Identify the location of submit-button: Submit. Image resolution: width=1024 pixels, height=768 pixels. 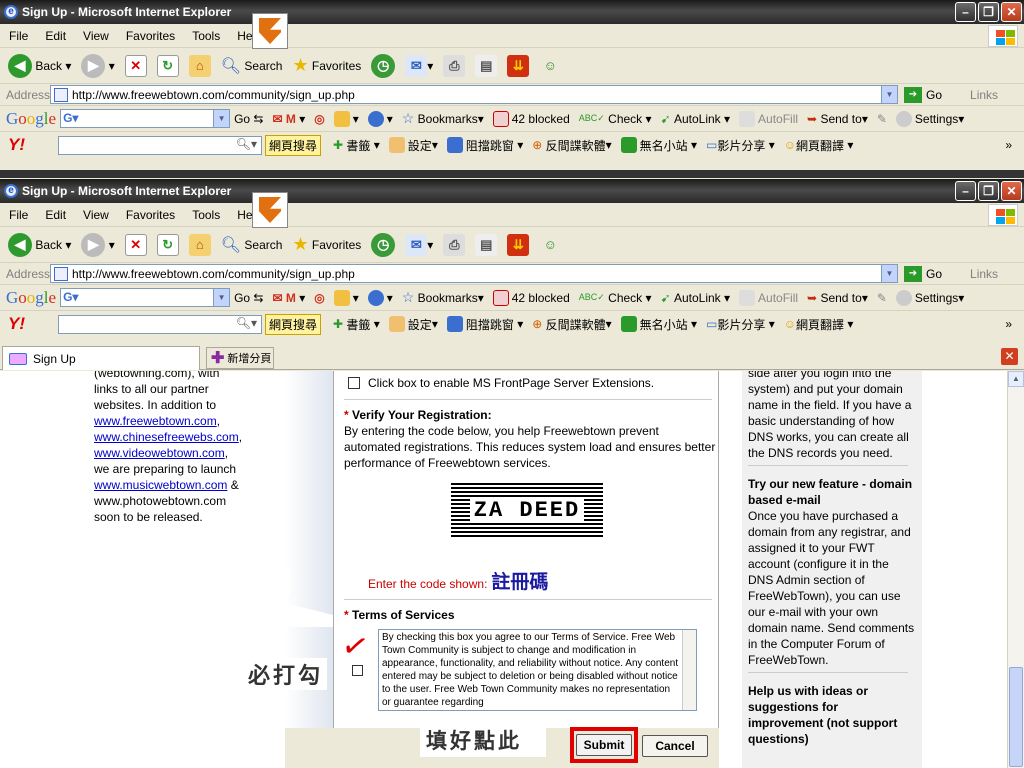
(604, 745).